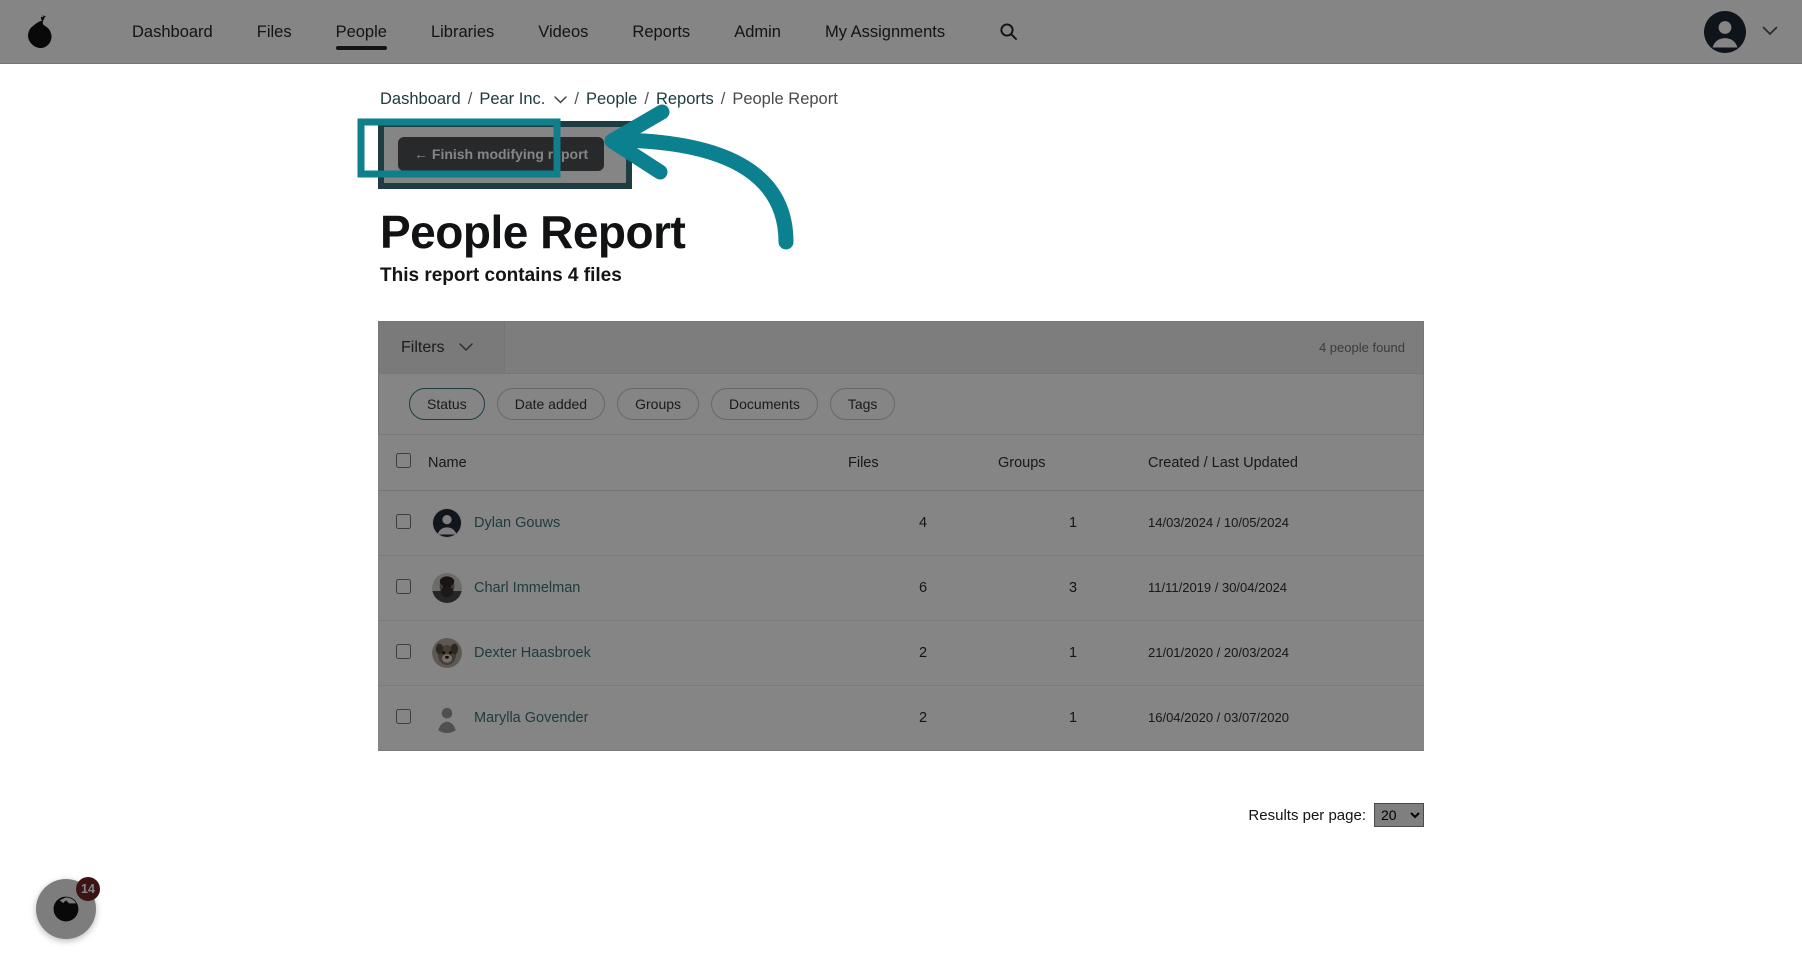  I want to click on nav-item-reports: Reports, so click(661, 32).